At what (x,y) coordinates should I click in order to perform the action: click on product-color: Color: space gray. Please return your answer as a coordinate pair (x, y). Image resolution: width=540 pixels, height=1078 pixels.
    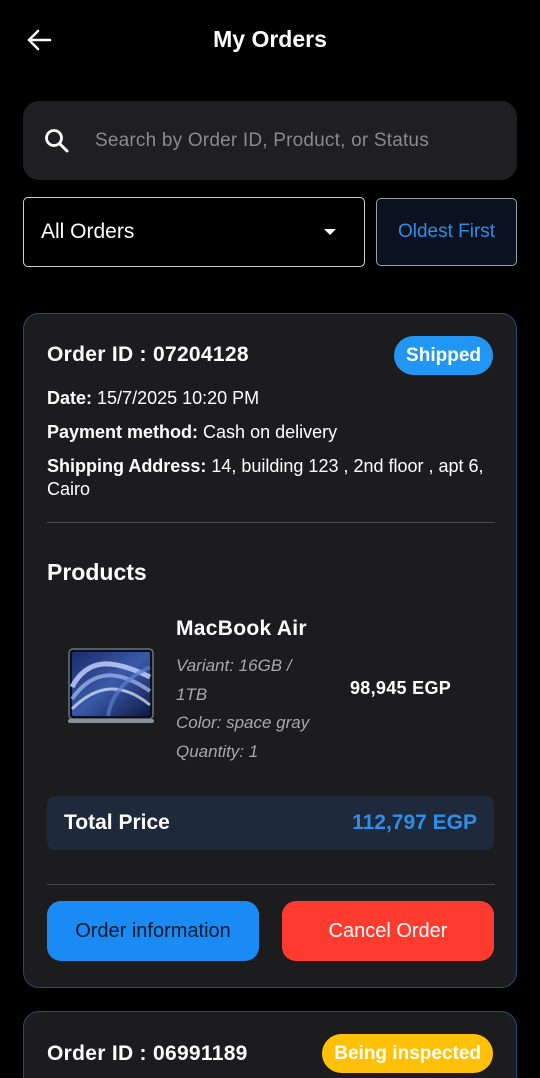
    Looking at the image, I should click on (243, 722).